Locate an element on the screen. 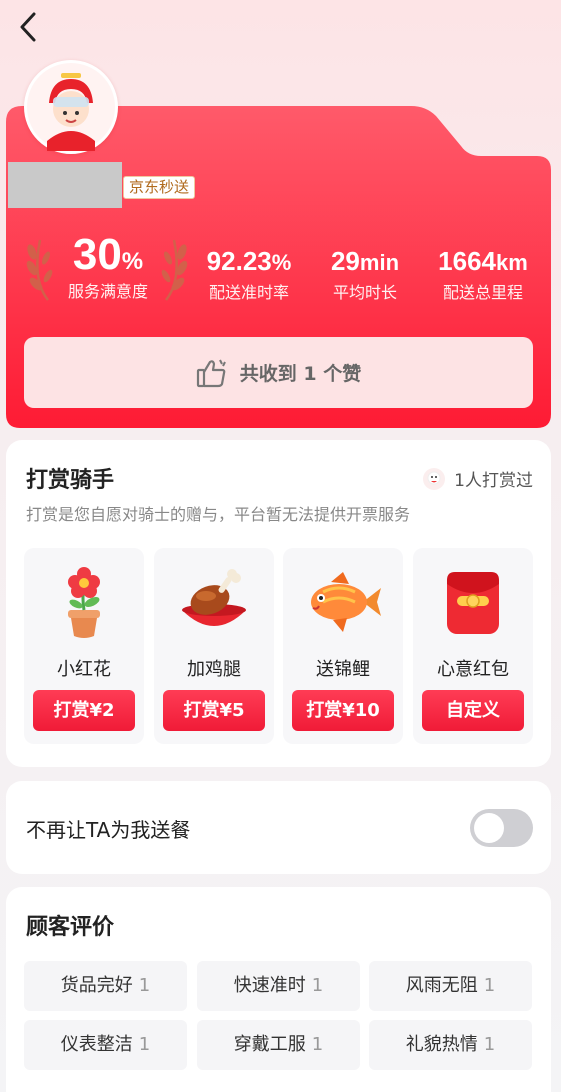  review-tag: 穿戴工服 1 is located at coordinates (278, 1045).